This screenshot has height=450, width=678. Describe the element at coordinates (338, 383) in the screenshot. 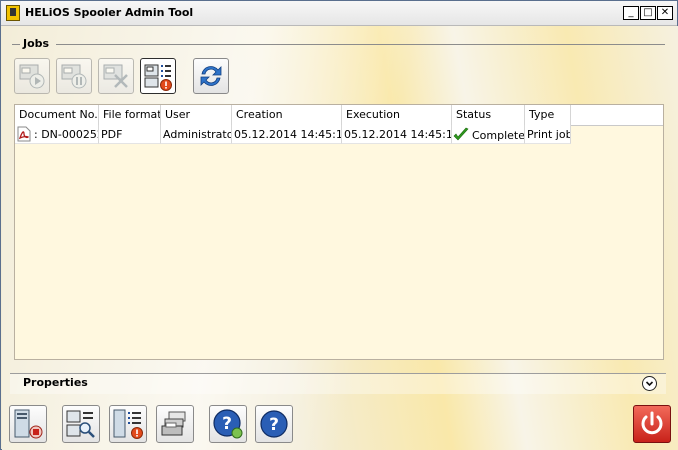

I see `properties-bar` at that location.